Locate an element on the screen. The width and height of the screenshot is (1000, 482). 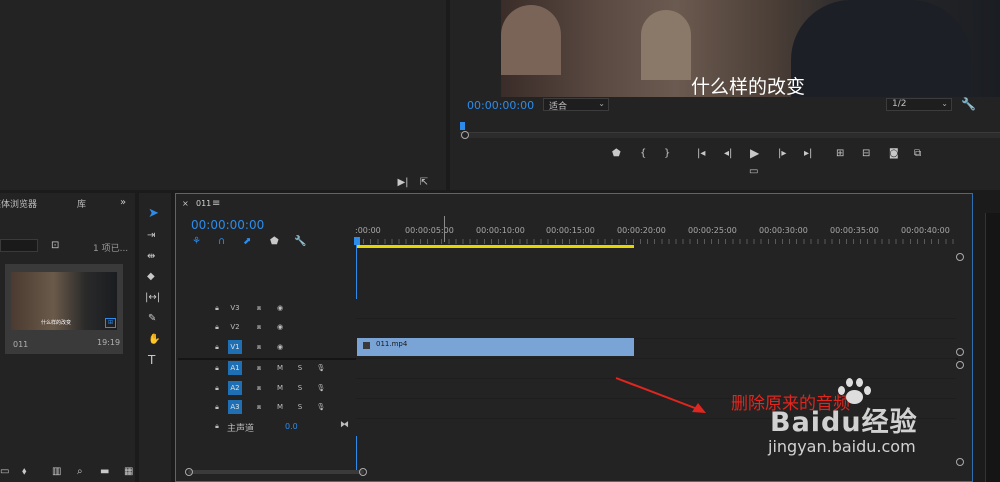
go-to-out-icon: ▸| is located at coordinates (808, 154).